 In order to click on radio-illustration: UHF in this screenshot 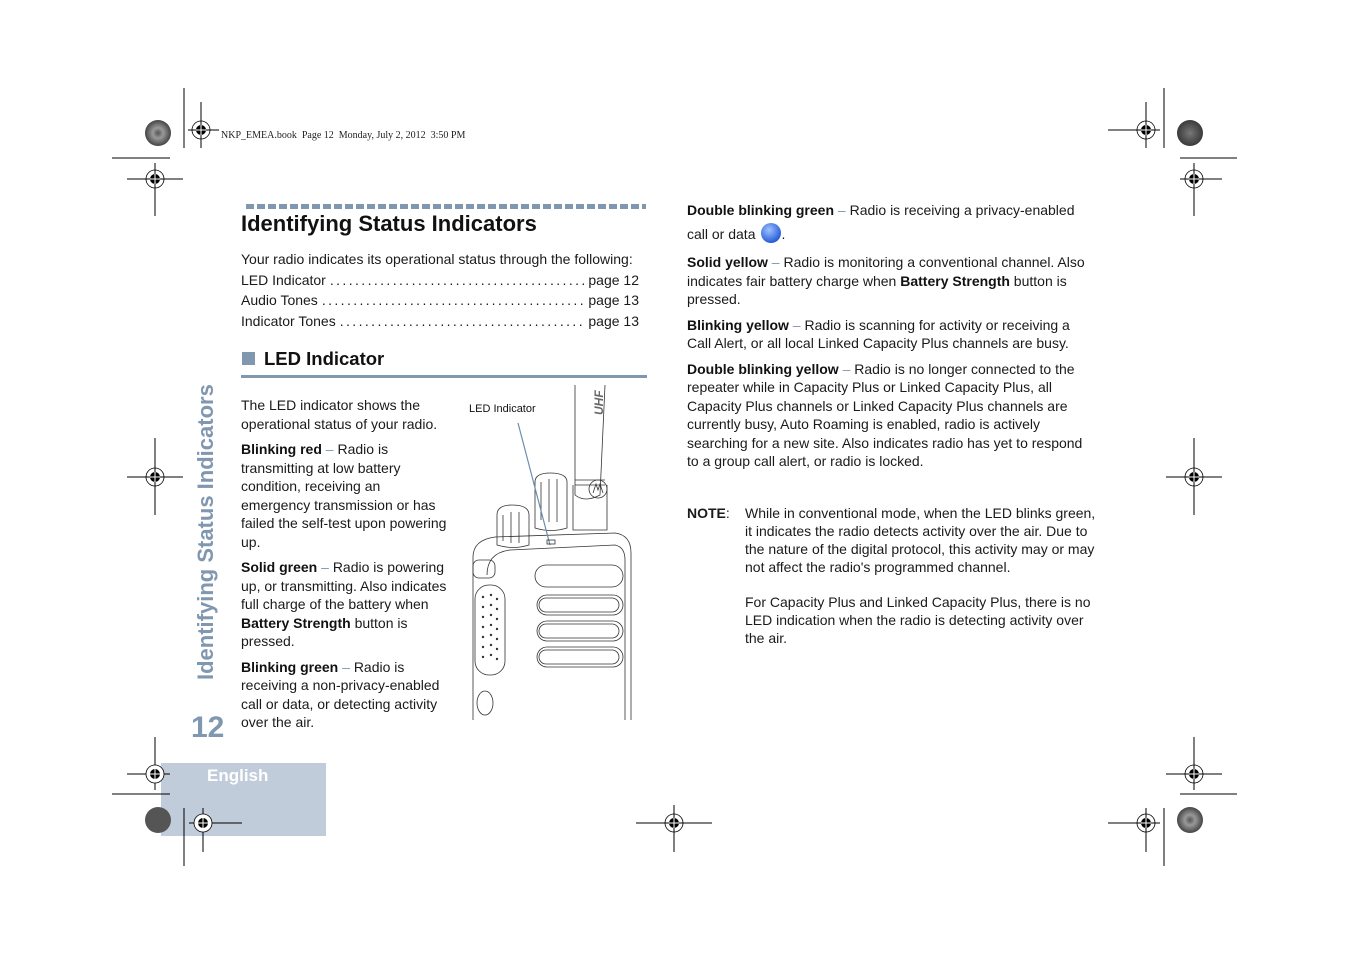, I will do `click(552, 552)`.